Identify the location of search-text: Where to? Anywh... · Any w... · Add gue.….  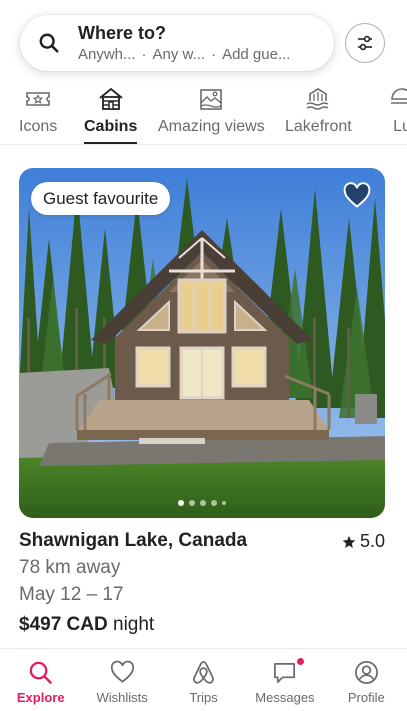
(184, 43).